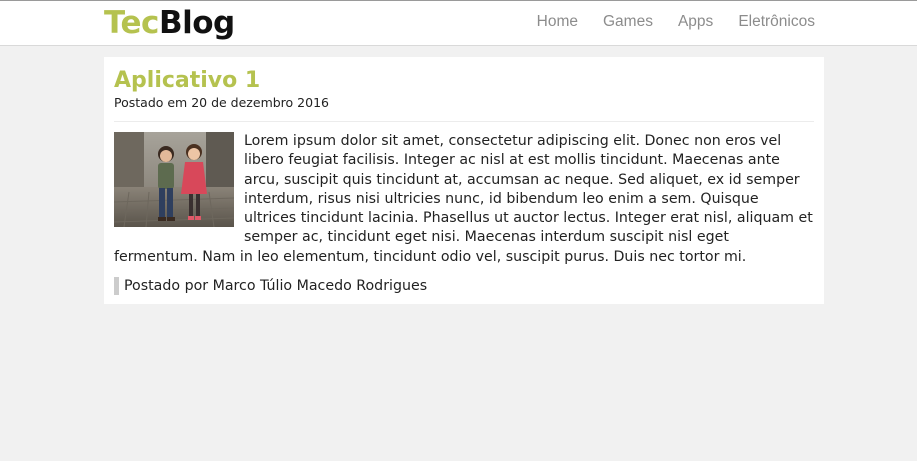 Image resolution: width=917 pixels, height=461 pixels. Describe the element at coordinates (221, 102) in the screenshot. I see `post-date: Postado em 20 de dezembro 2016` at that location.